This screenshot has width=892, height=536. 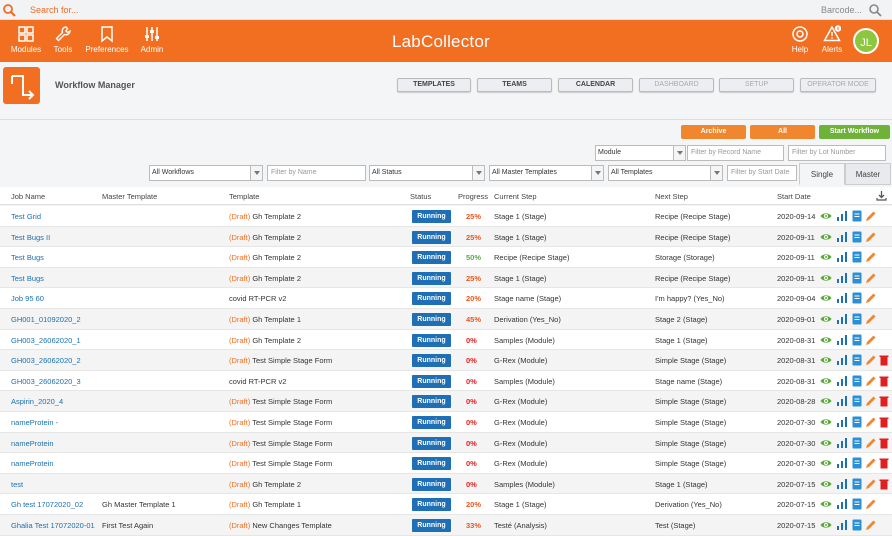 What do you see at coordinates (822, 174) in the screenshot?
I see `tab-single: Single` at bounding box center [822, 174].